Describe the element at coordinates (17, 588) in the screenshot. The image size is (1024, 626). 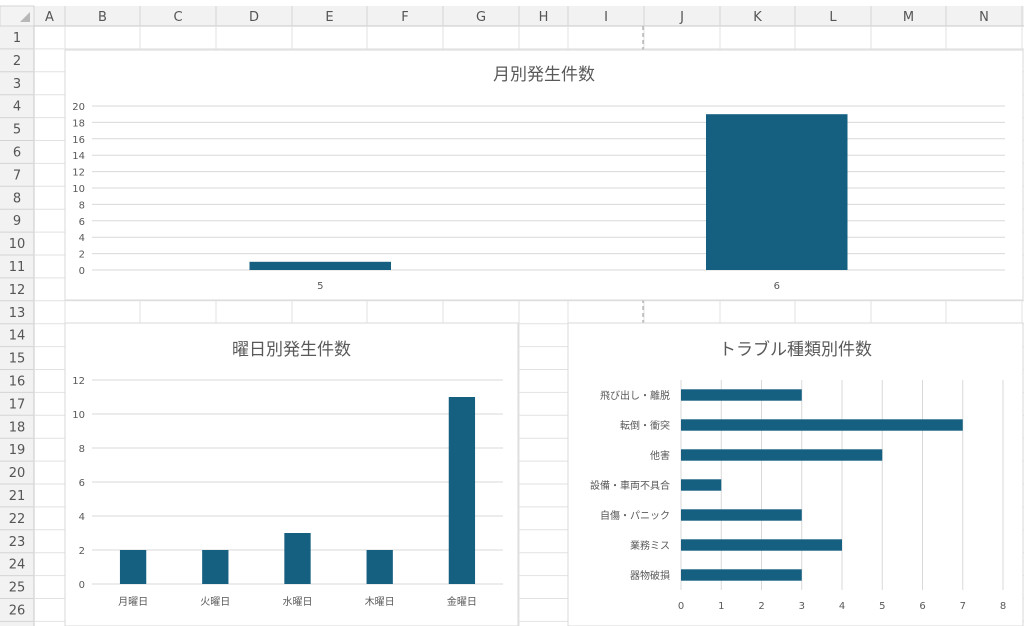
I see `row-header-25: 25` at that location.